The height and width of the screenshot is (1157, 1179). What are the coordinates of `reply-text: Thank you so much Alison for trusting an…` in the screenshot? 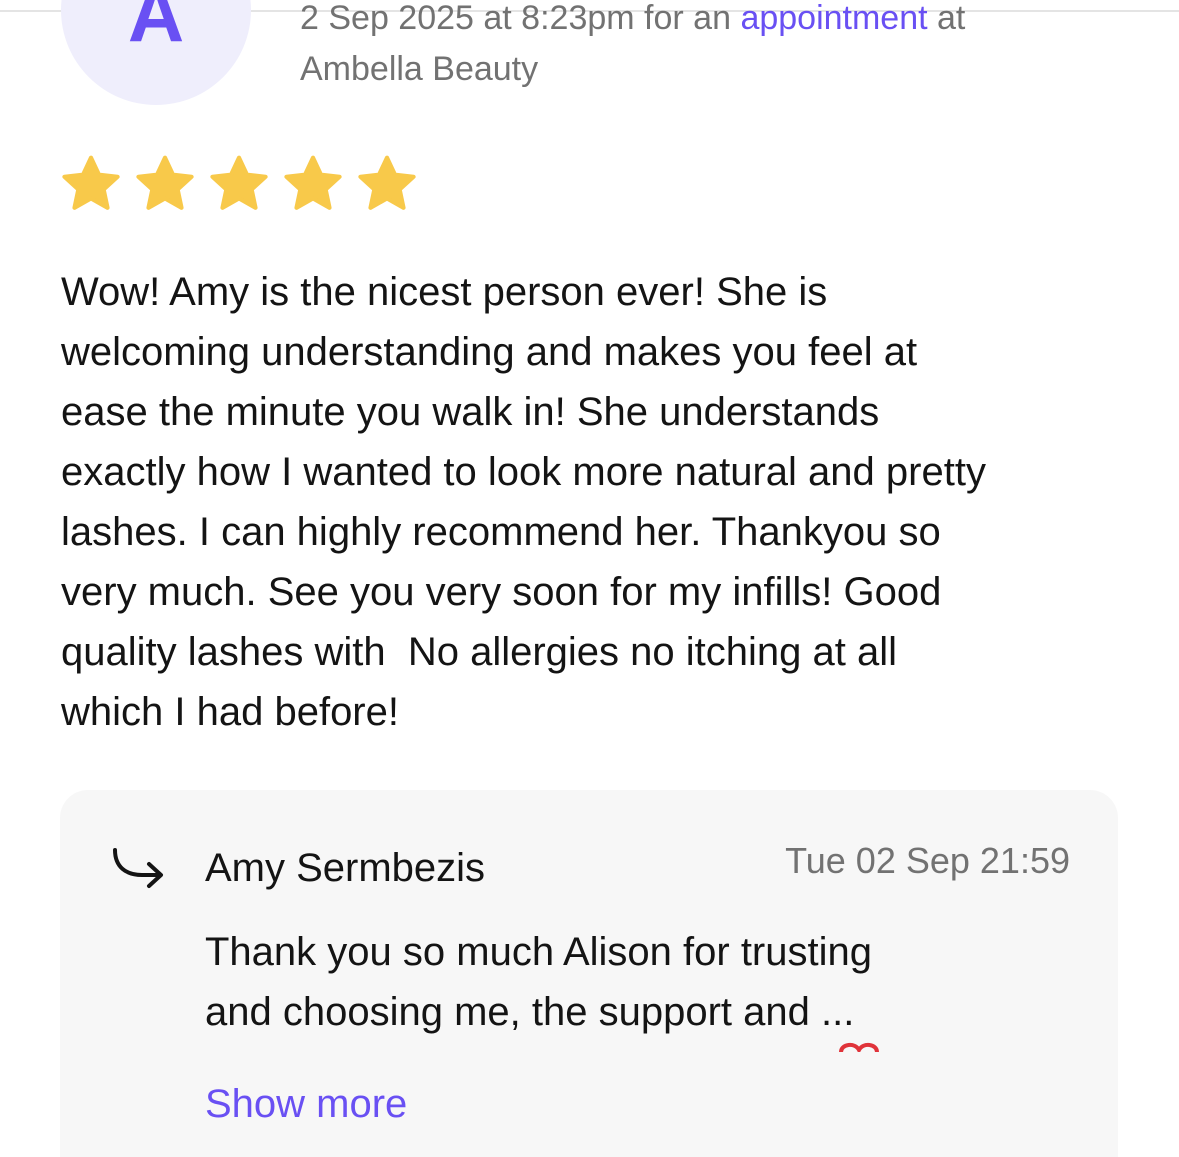 It's located at (538, 982).